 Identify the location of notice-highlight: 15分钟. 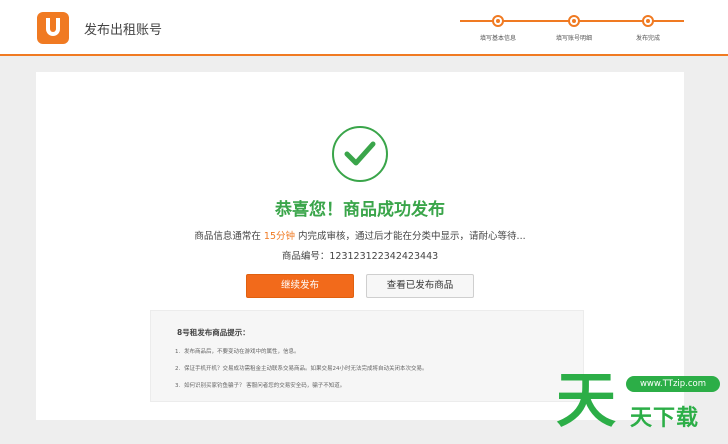
(279, 236).